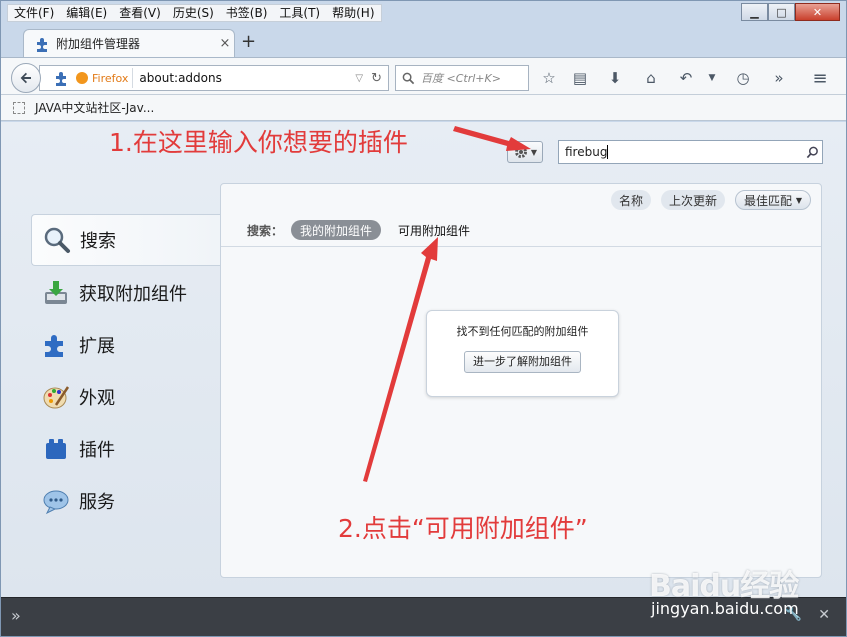 The height and width of the screenshot is (637, 847). I want to click on annotation-step-2: 2.点击“可用附加组件”, so click(463, 528).